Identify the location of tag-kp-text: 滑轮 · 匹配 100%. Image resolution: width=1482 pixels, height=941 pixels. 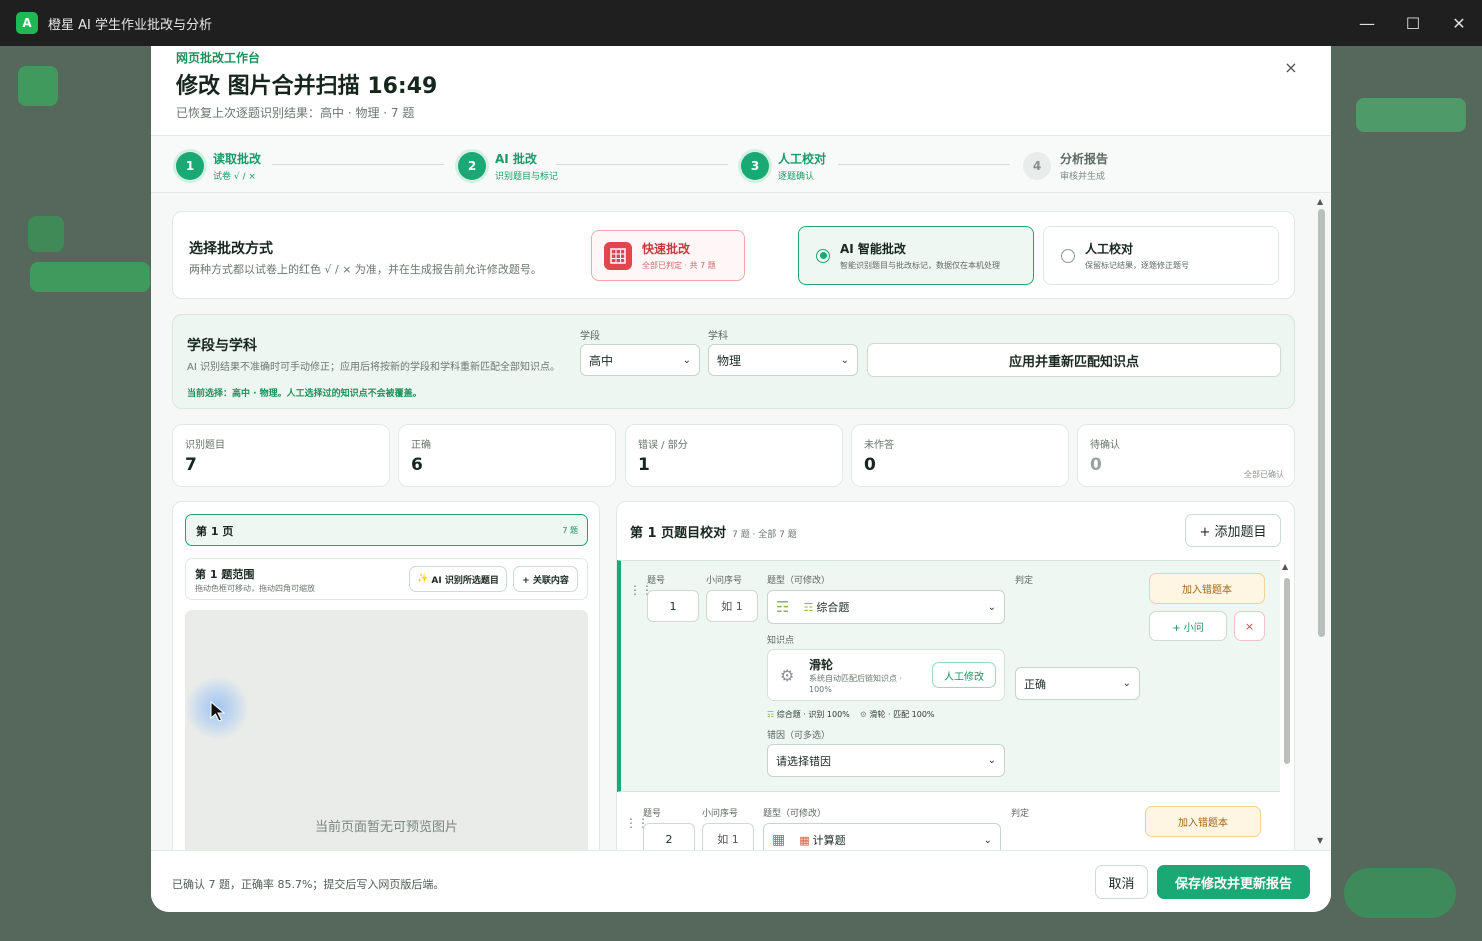
(902, 714).